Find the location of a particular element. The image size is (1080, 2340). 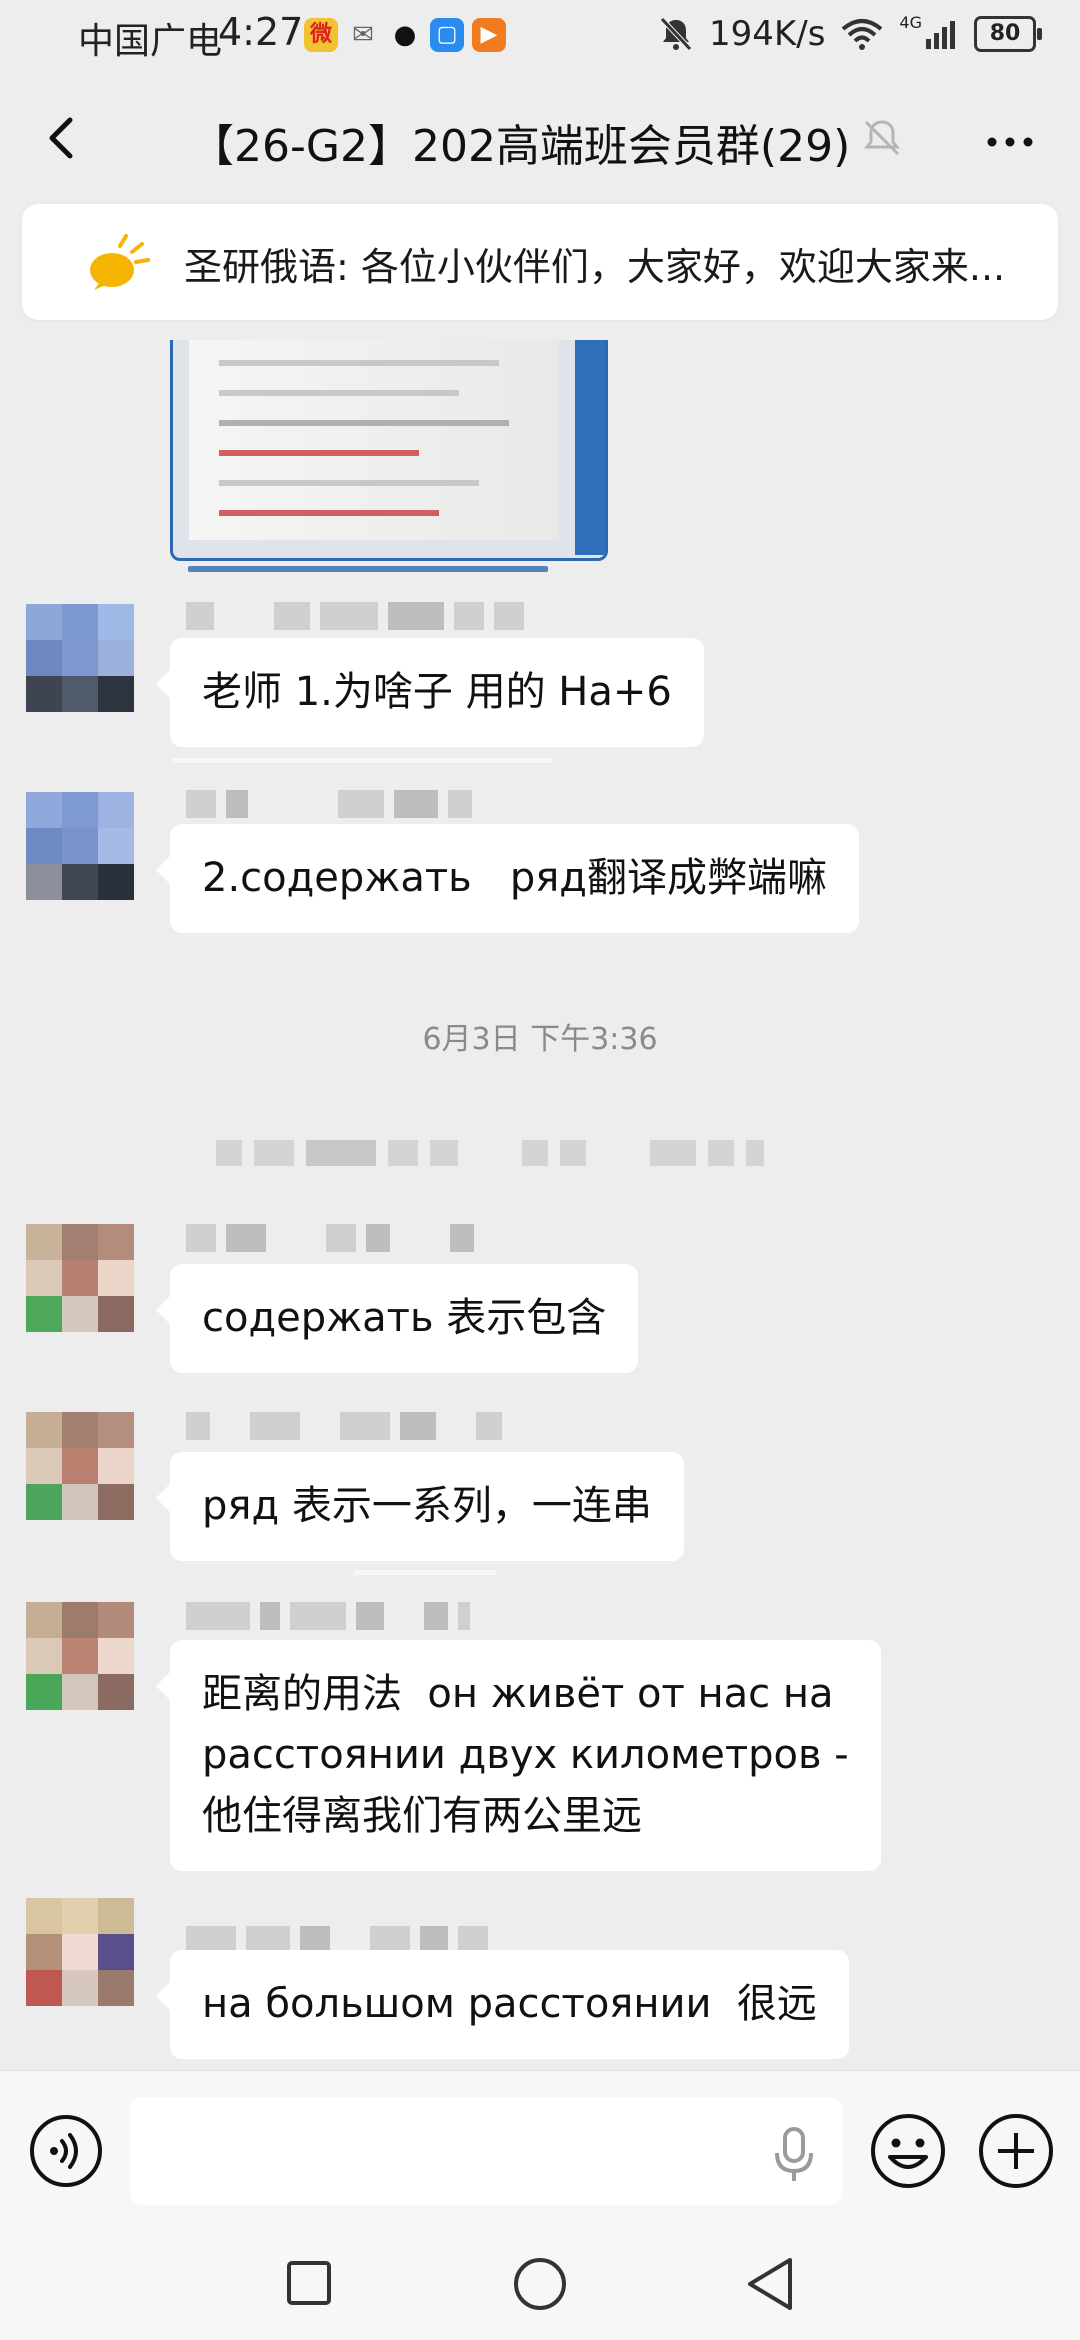

voice-mode-icon is located at coordinates (66, 2151).